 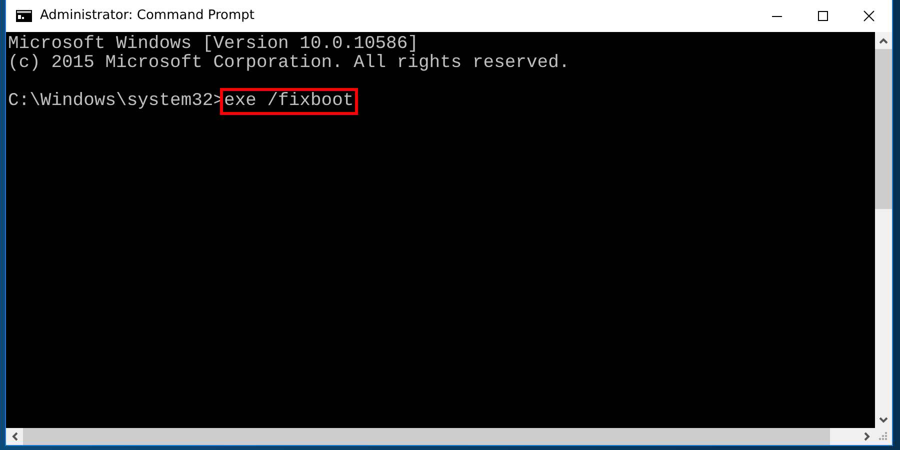 I want to click on console-icon, so click(x=24, y=16).